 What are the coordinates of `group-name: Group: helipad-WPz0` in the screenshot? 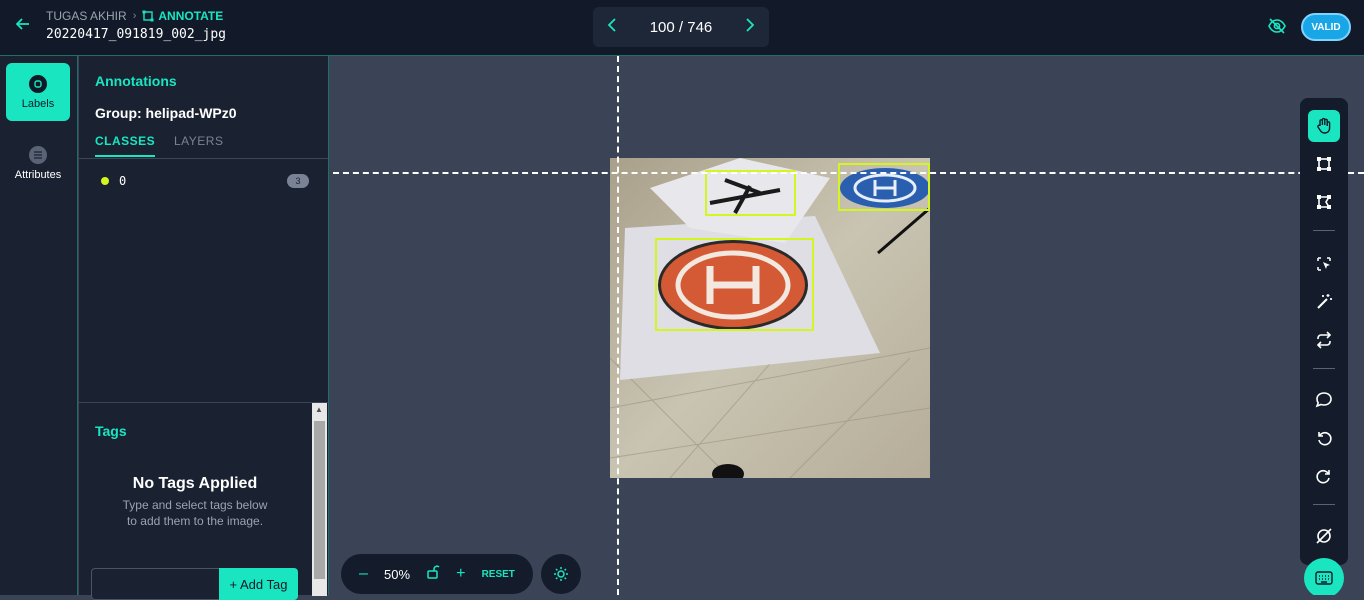 It's located at (166, 113).